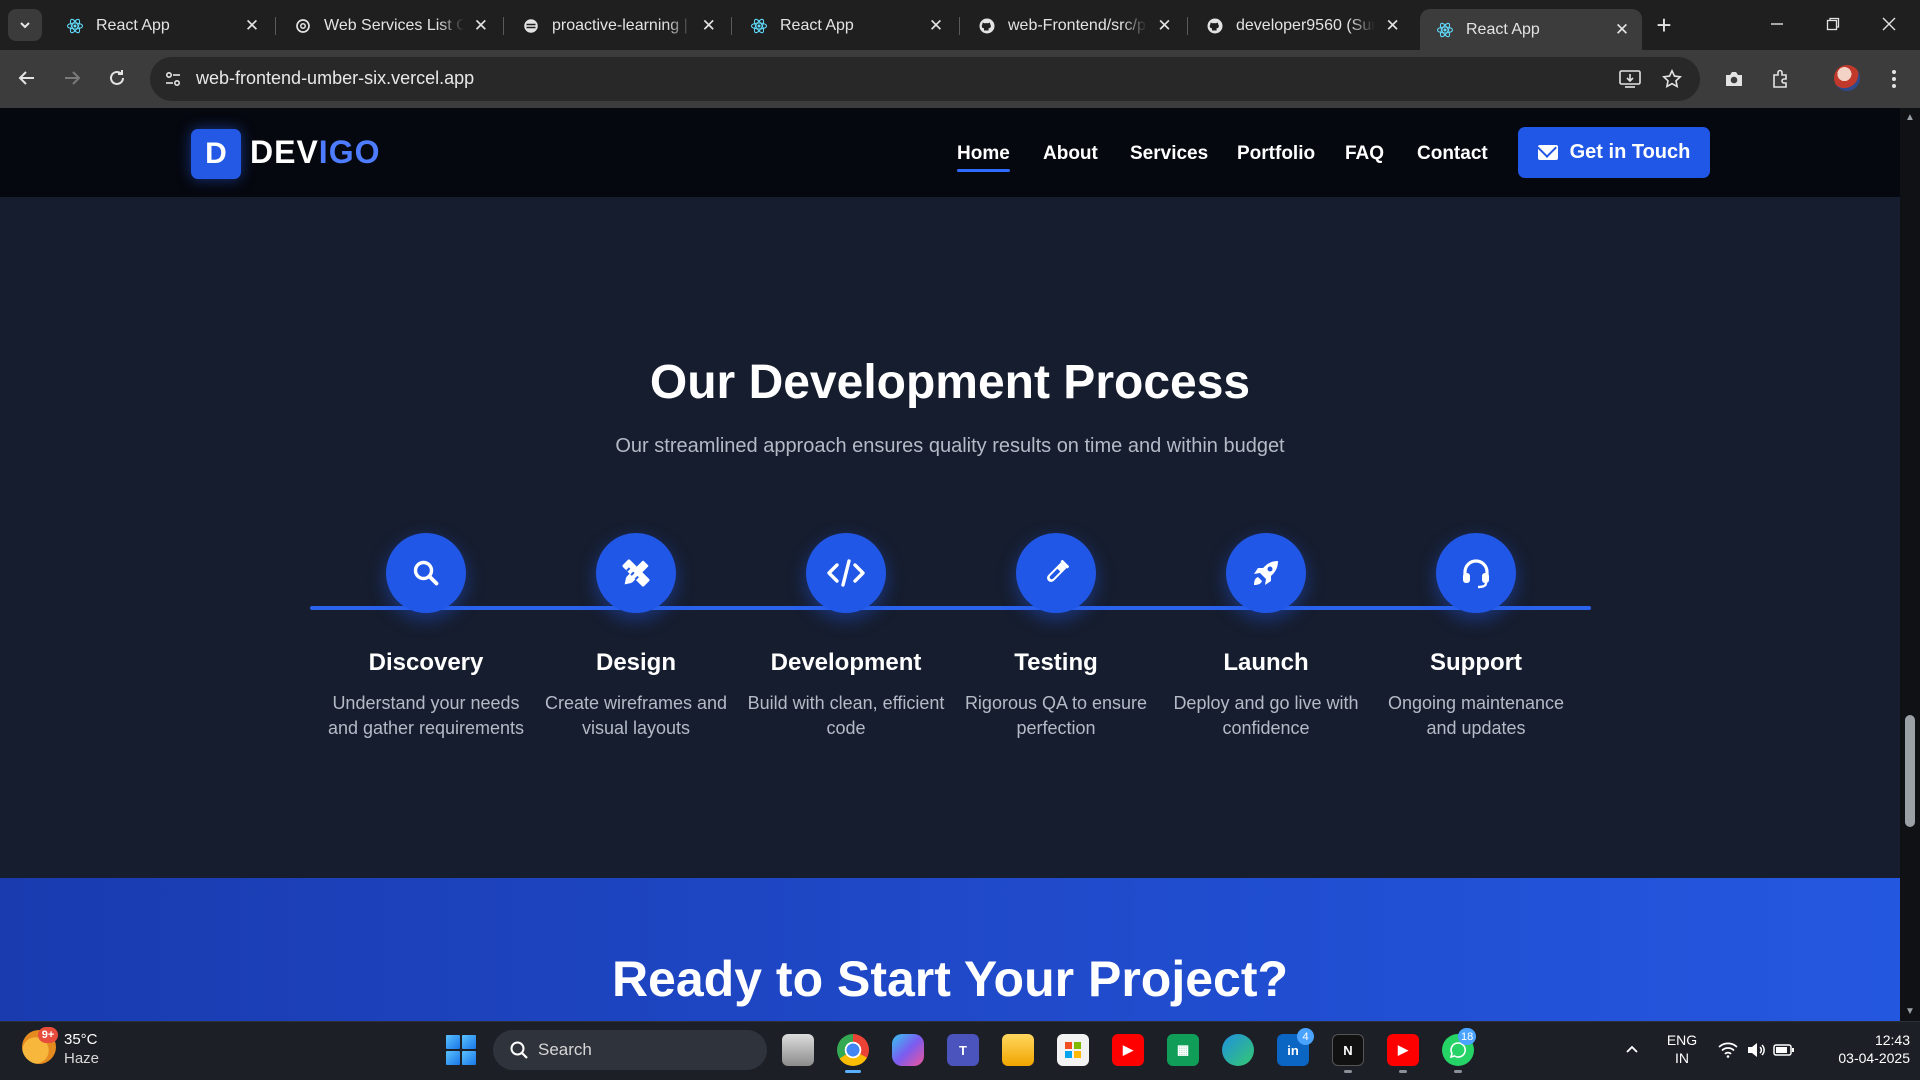 This screenshot has height=1080, width=1920. What do you see at coordinates (963, 1050) in the screenshot?
I see `teams-icon: T` at bounding box center [963, 1050].